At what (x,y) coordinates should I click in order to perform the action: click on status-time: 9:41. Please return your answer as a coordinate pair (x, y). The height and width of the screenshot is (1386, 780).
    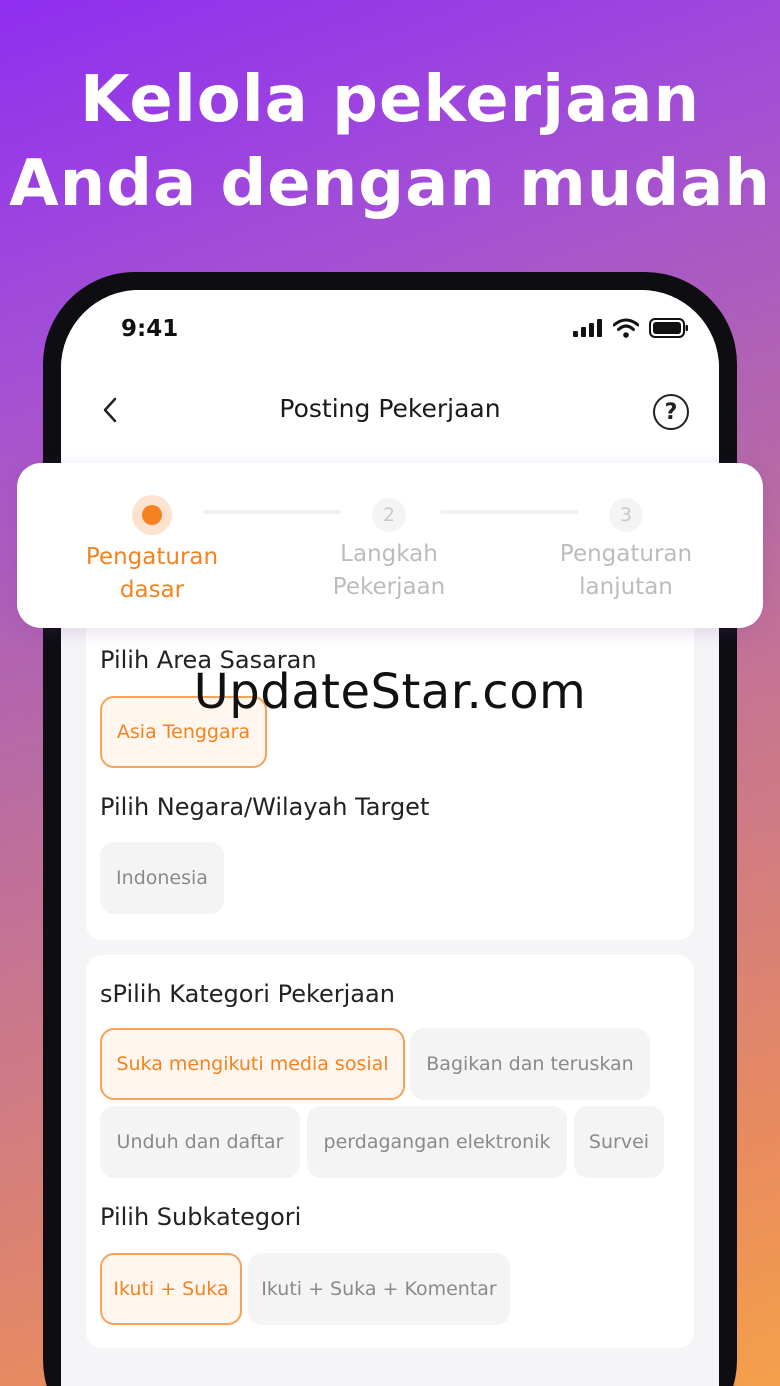
    Looking at the image, I should click on (150, 329).